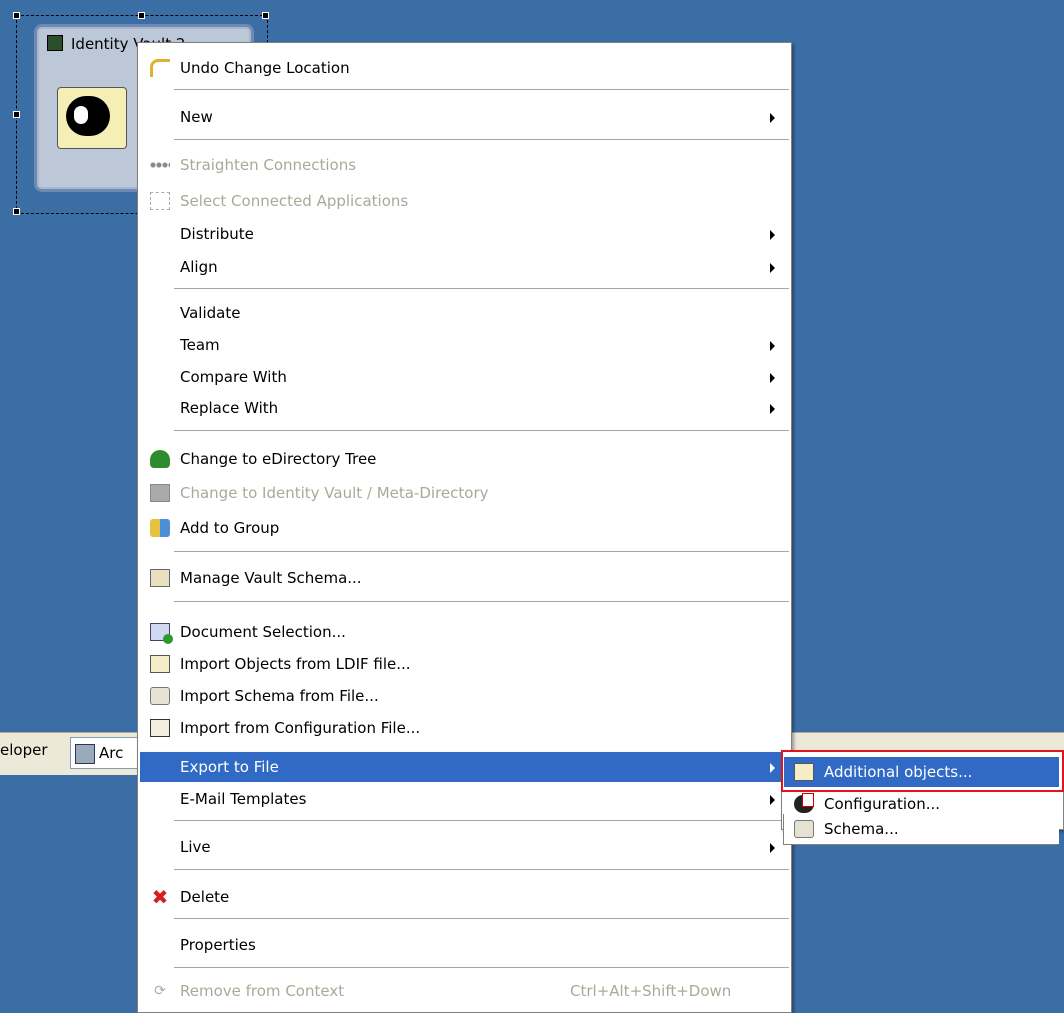 The width and height of the screenshot is (1064, 1013). What do you see at coordinates (464, 767) in the screenshot?
I see `menu-item-export-to-file: Export to File` at bounding box center [464, 767].